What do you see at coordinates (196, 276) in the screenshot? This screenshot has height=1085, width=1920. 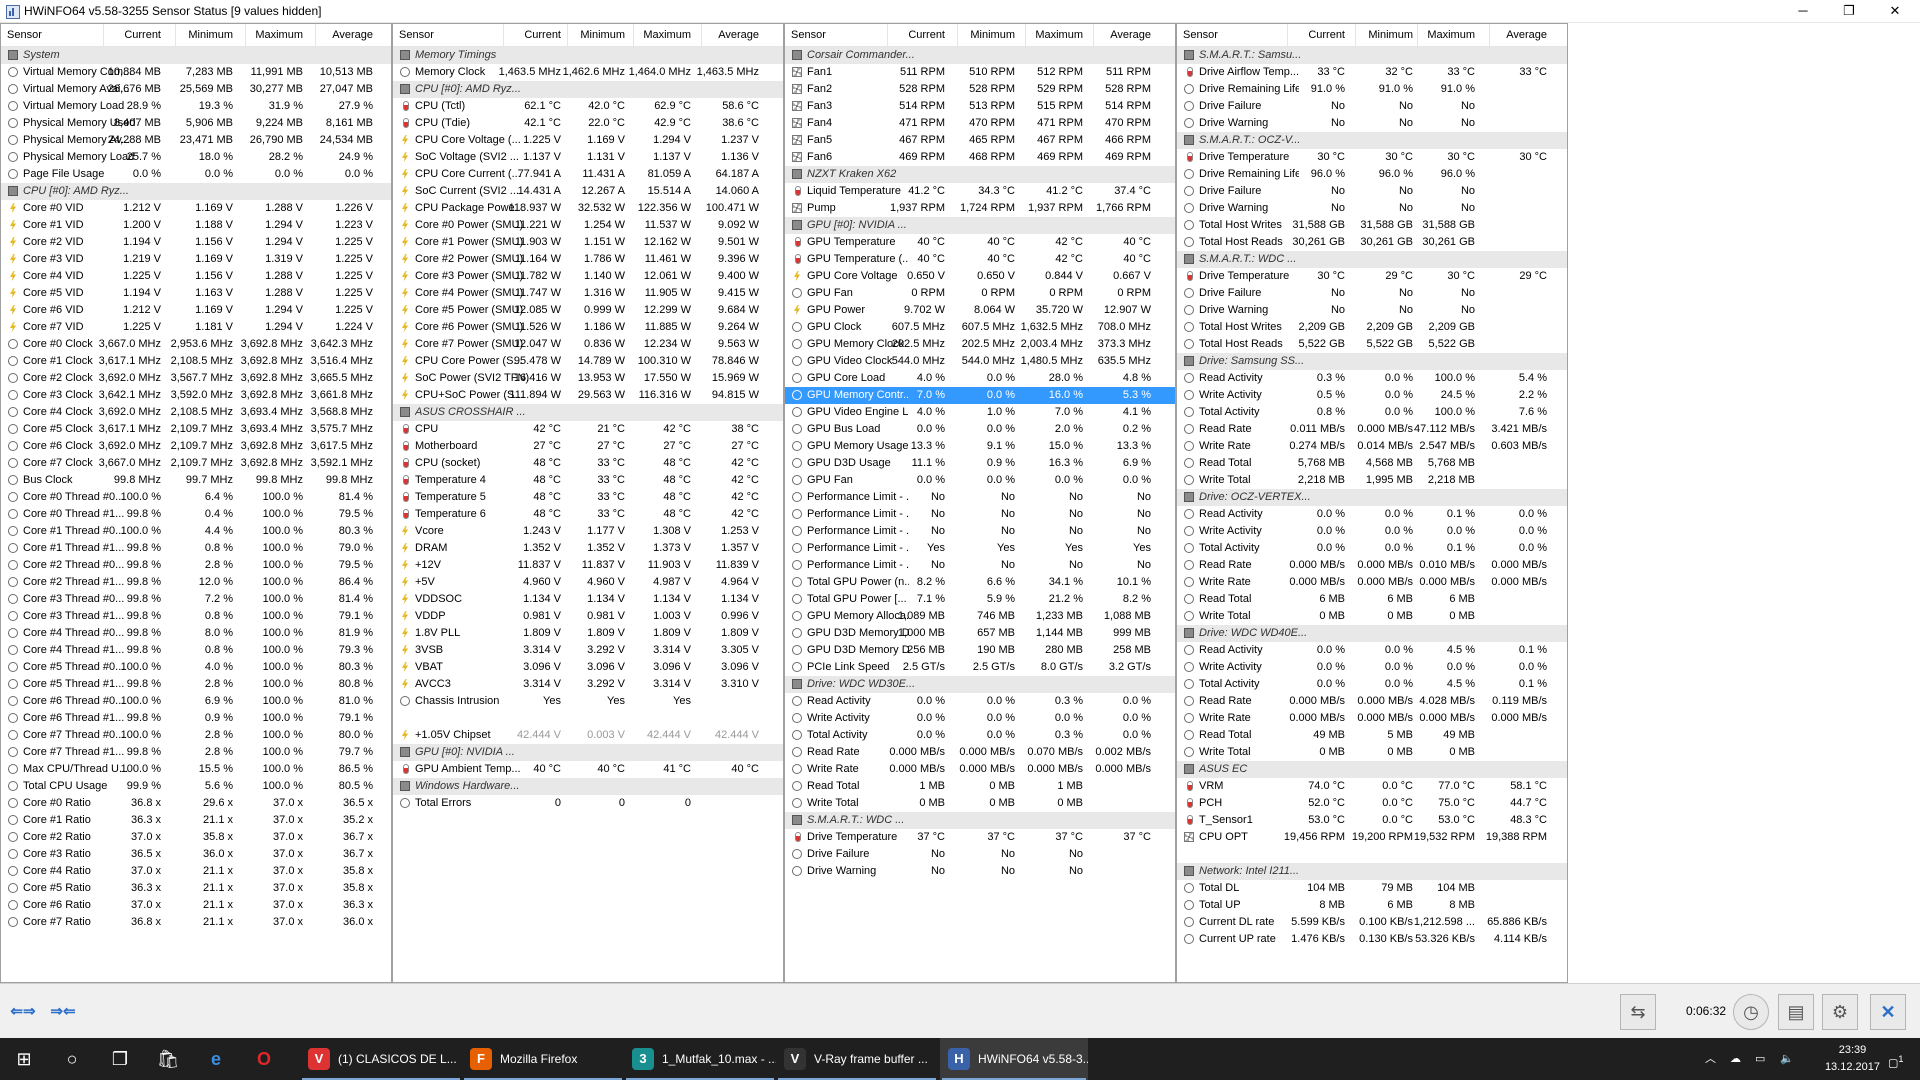 I see `sensor-row: Core #4 VID 1.225 V 1.156 V 1.288 V 1.225 V` at bounding box center [196, 276].